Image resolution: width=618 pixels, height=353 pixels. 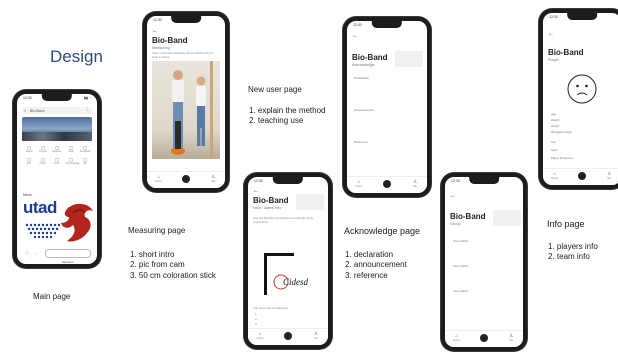 What do you see at coordinates (70, 149) in the screenshot?
I see `grid-item: ▢ Stats` at bounding box center [70, 149].